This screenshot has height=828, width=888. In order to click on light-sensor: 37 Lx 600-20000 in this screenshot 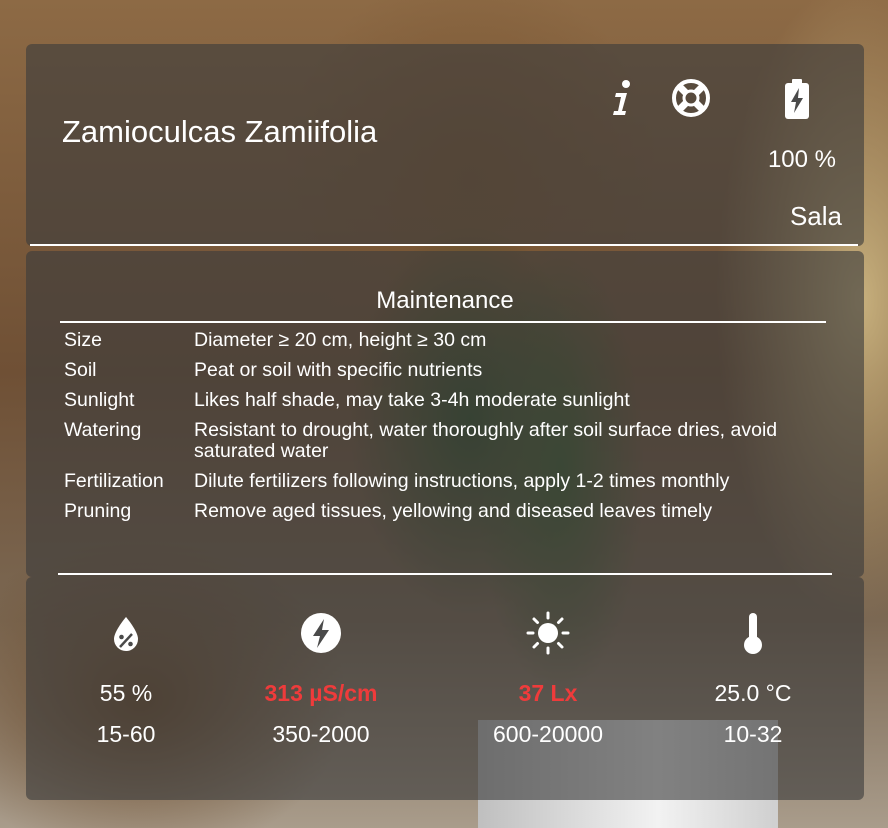, I will do `click(548, 688)`.